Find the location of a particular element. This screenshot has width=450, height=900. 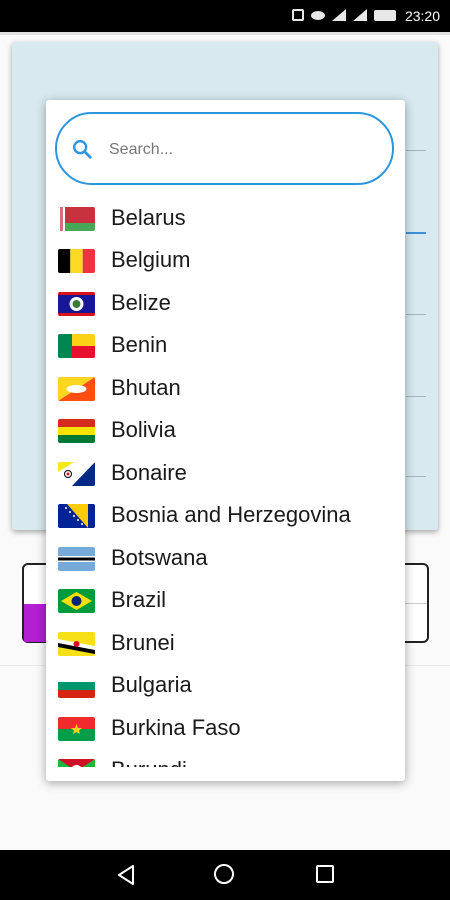

country-name: Botswana is located at coordinates (159, 557).